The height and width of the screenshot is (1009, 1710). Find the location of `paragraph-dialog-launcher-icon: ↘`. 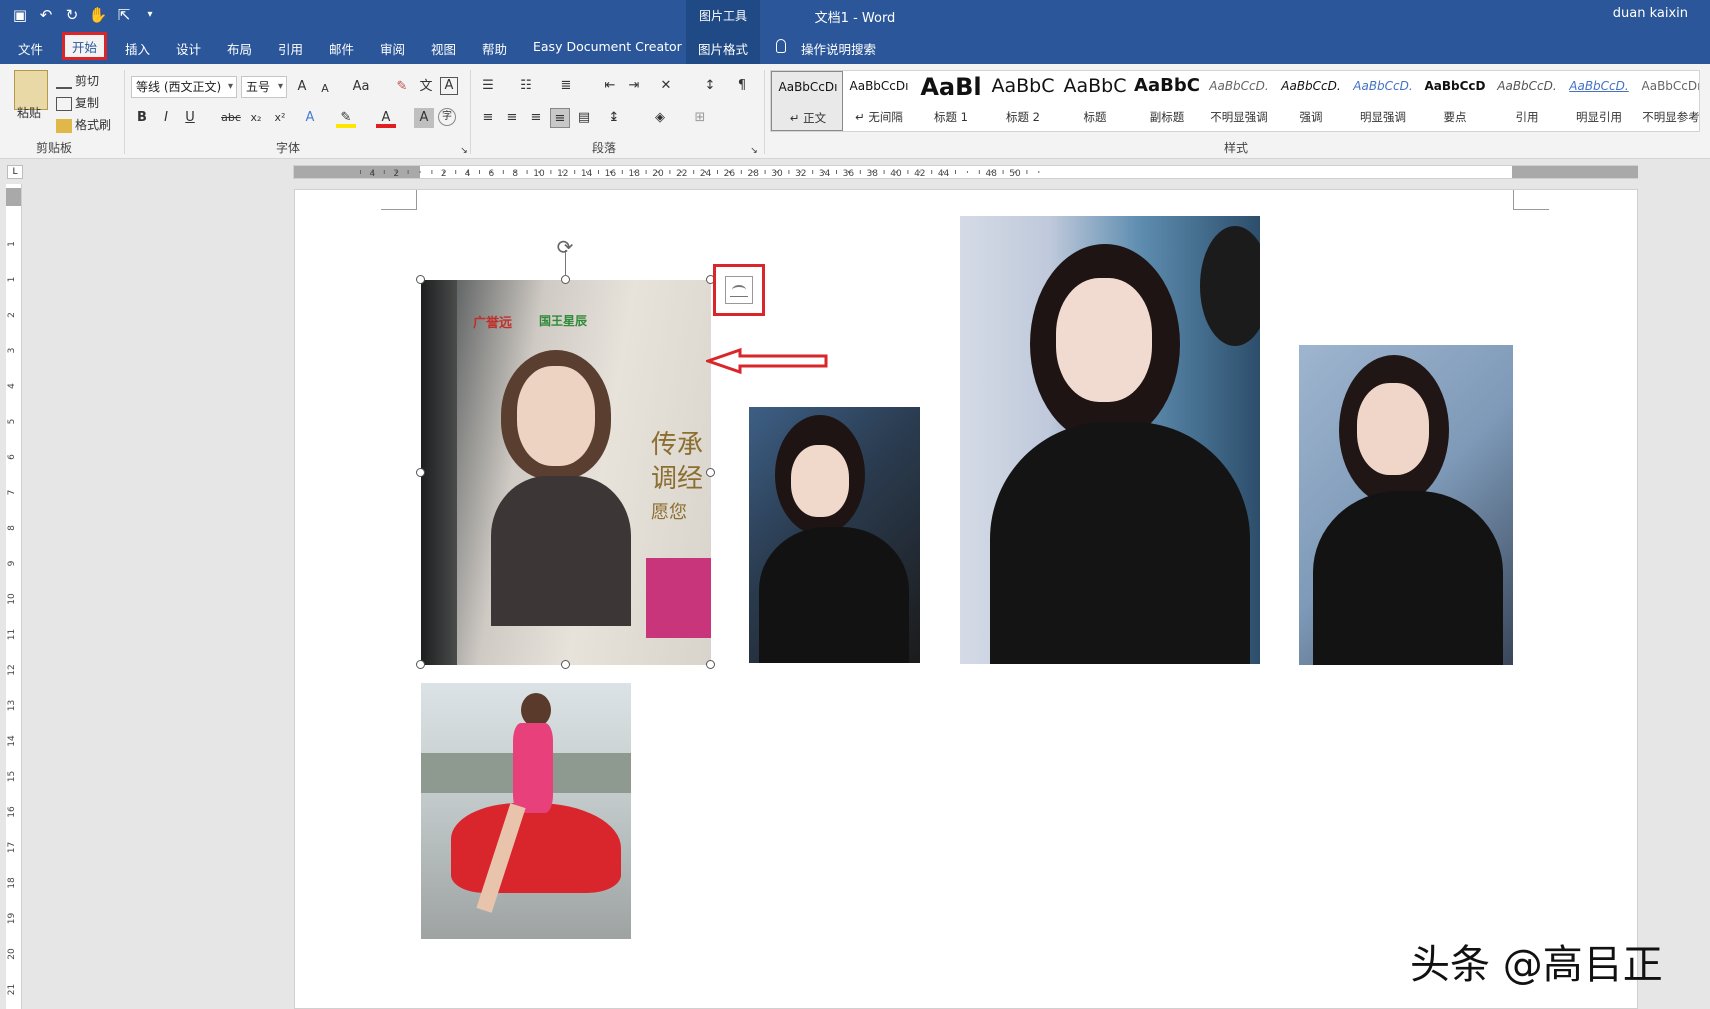

paragraph-dialog-launcher-icon: ↘ is located at coordinates (754, 151).